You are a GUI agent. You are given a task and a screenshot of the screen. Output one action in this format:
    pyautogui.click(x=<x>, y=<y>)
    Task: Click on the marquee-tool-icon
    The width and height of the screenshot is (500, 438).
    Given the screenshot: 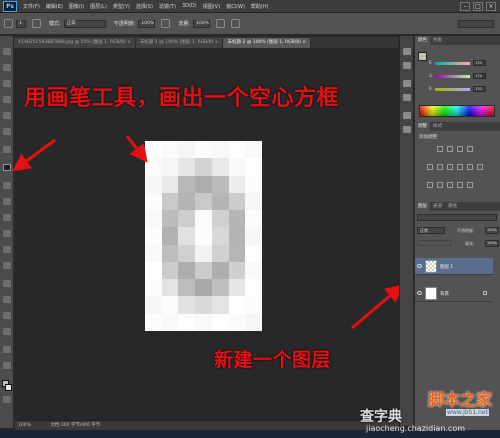 What is the action you would take?
    pyautogui.click(x=7, y=67)
    